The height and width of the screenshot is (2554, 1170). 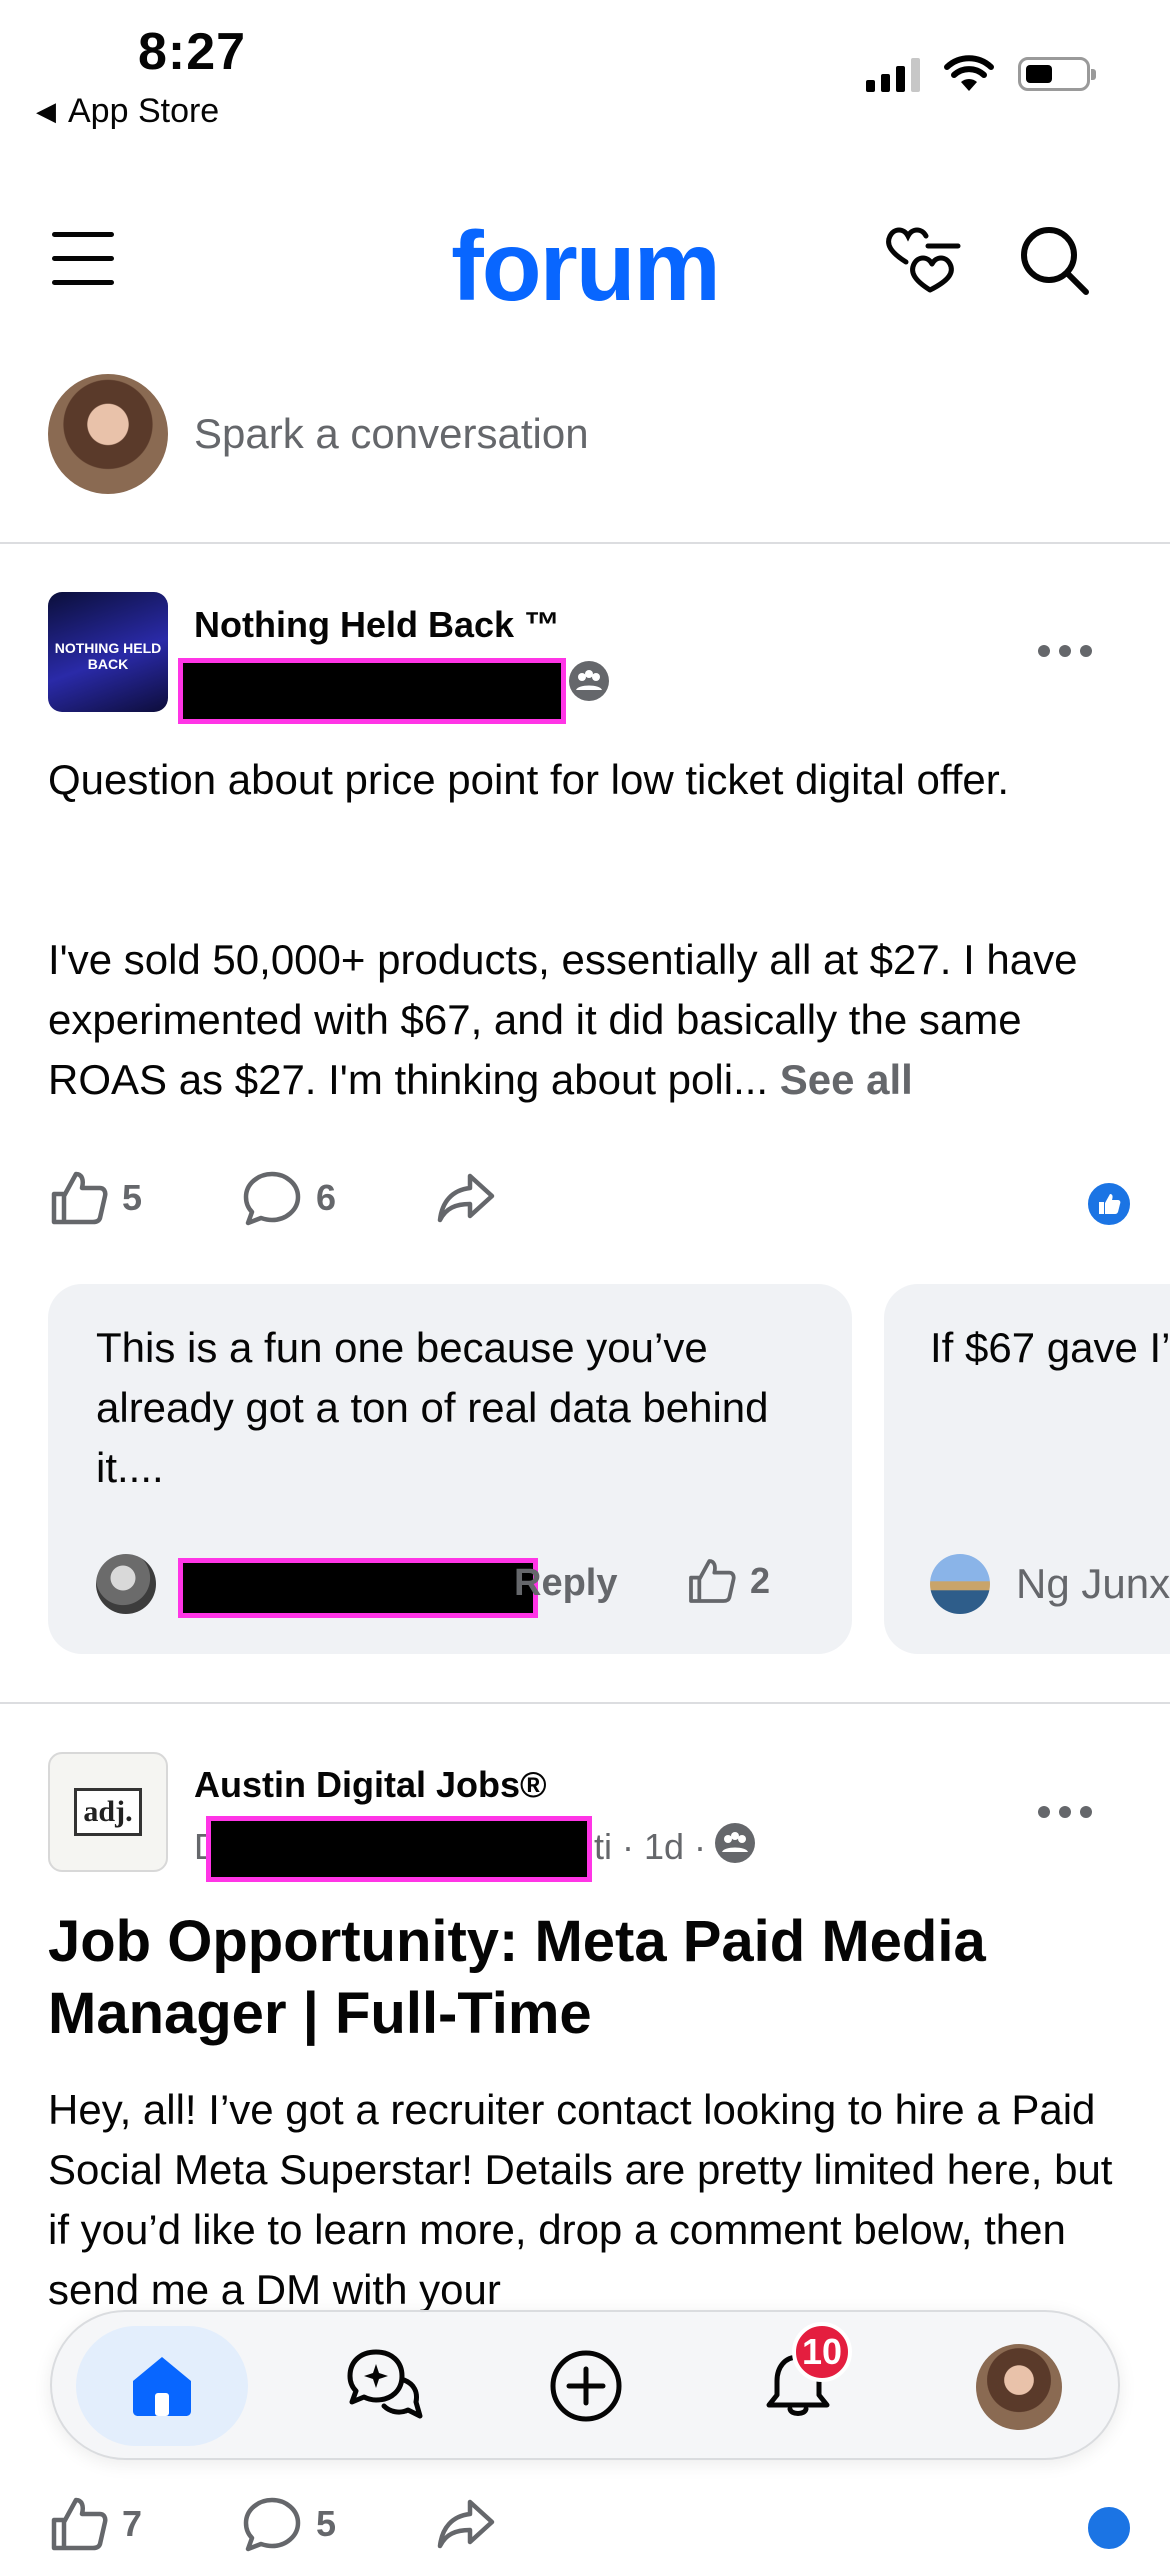 I want to click on group-thumbnail-text: adj., so click(x=108, y=1812).